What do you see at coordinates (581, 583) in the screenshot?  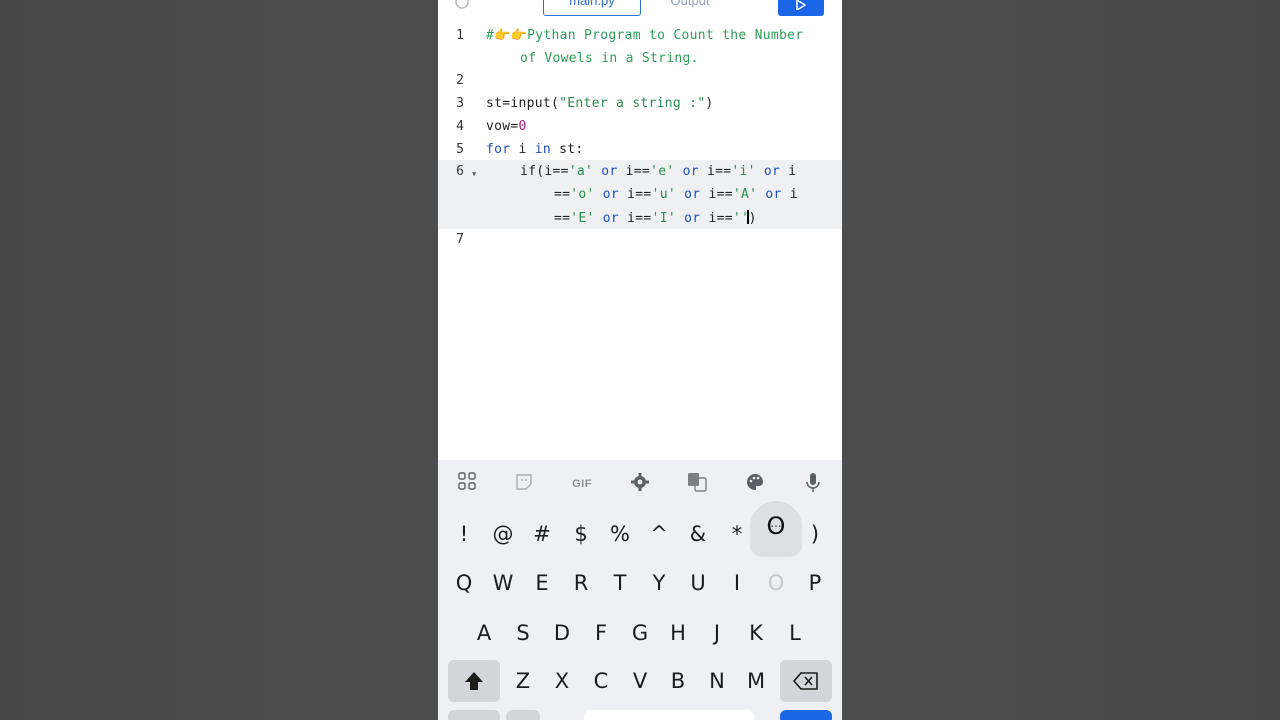 I see `key-r: R` at bounding box center [581, 583].